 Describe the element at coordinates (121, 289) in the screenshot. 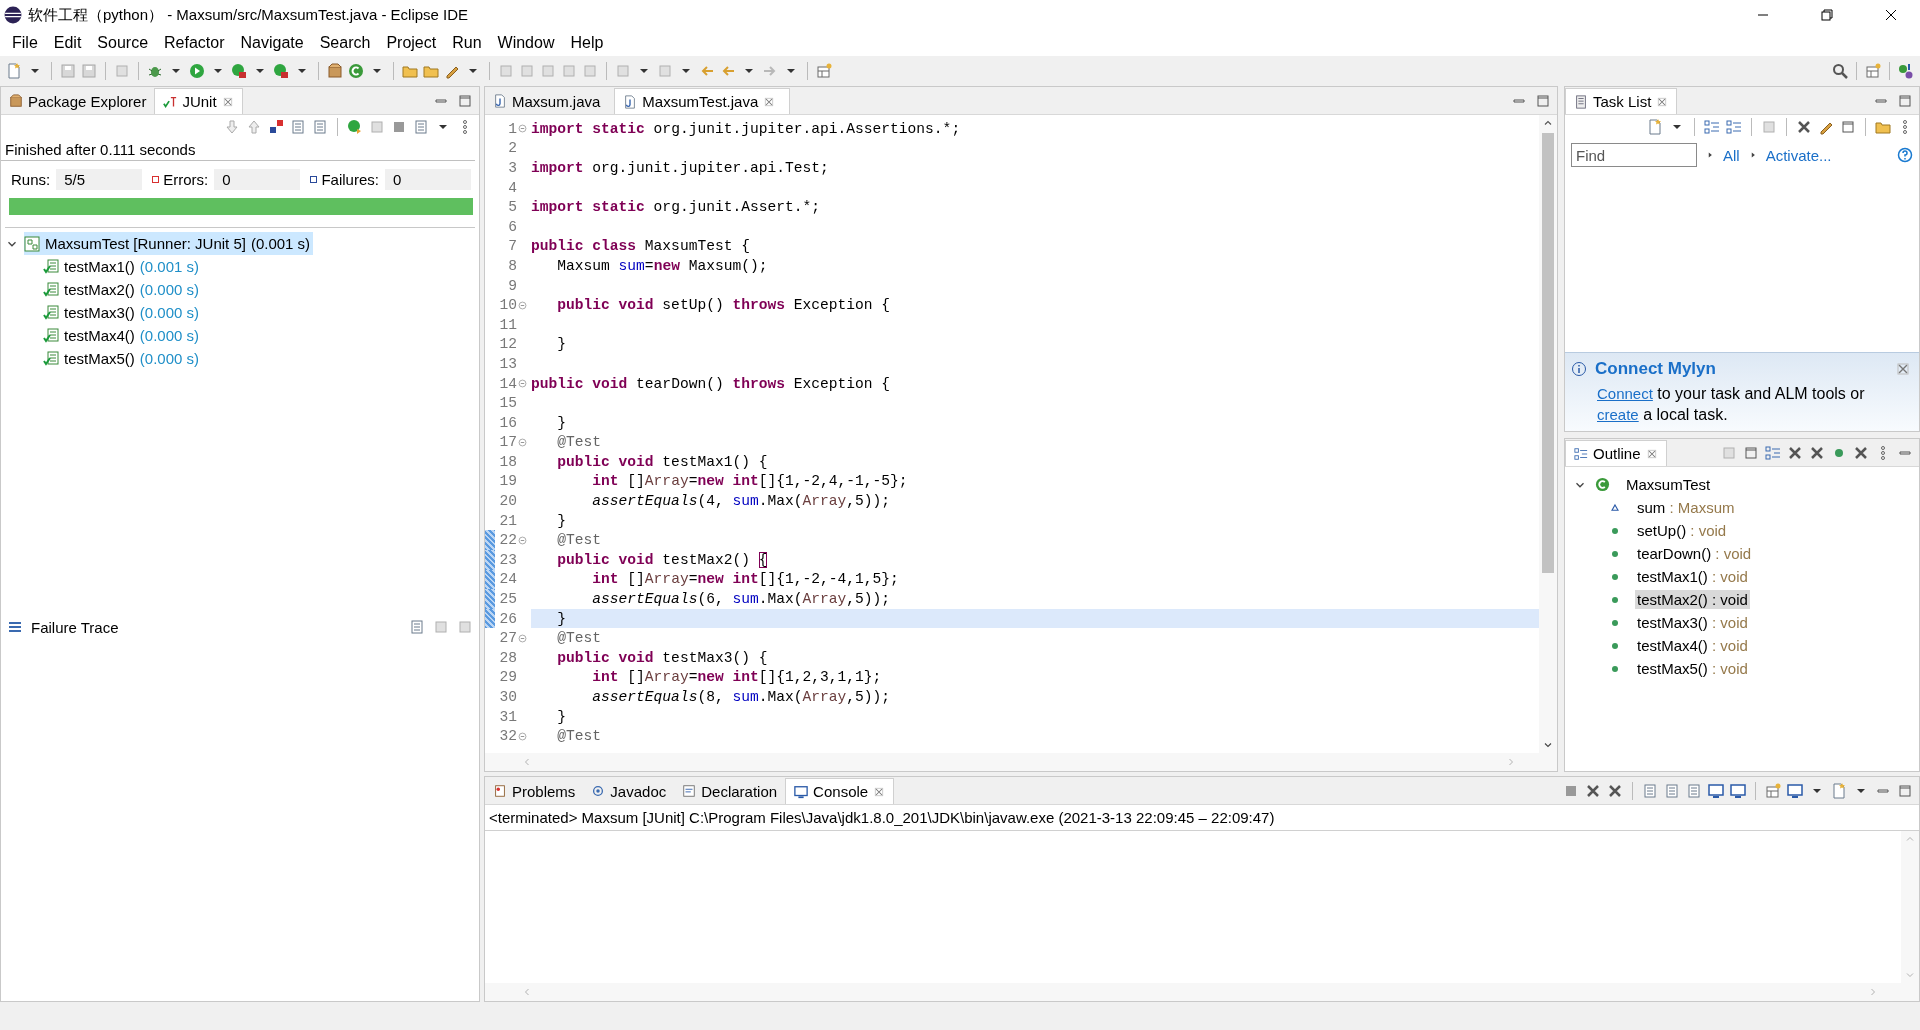

I see `tree-item: testMax2() (0.000 s)` at that location.